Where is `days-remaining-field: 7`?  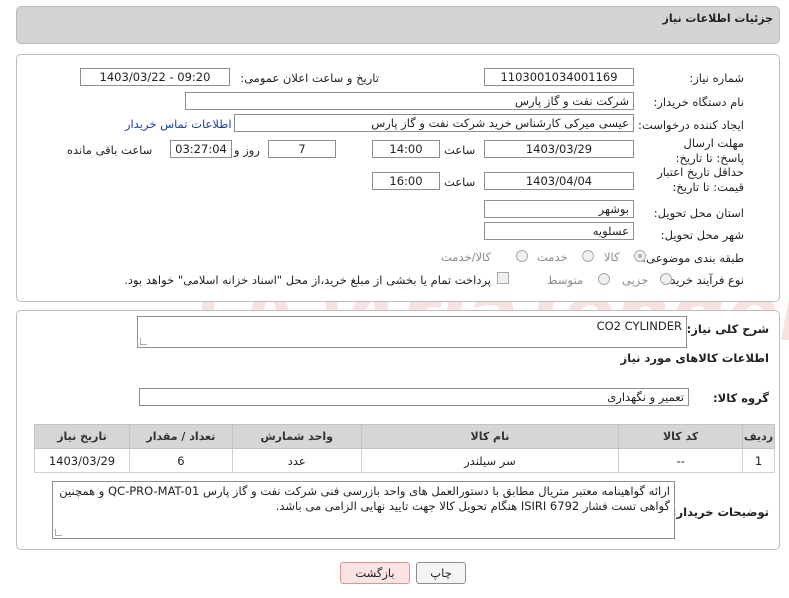
days-remaining-field: 7 is located at coordinates (302, 149).